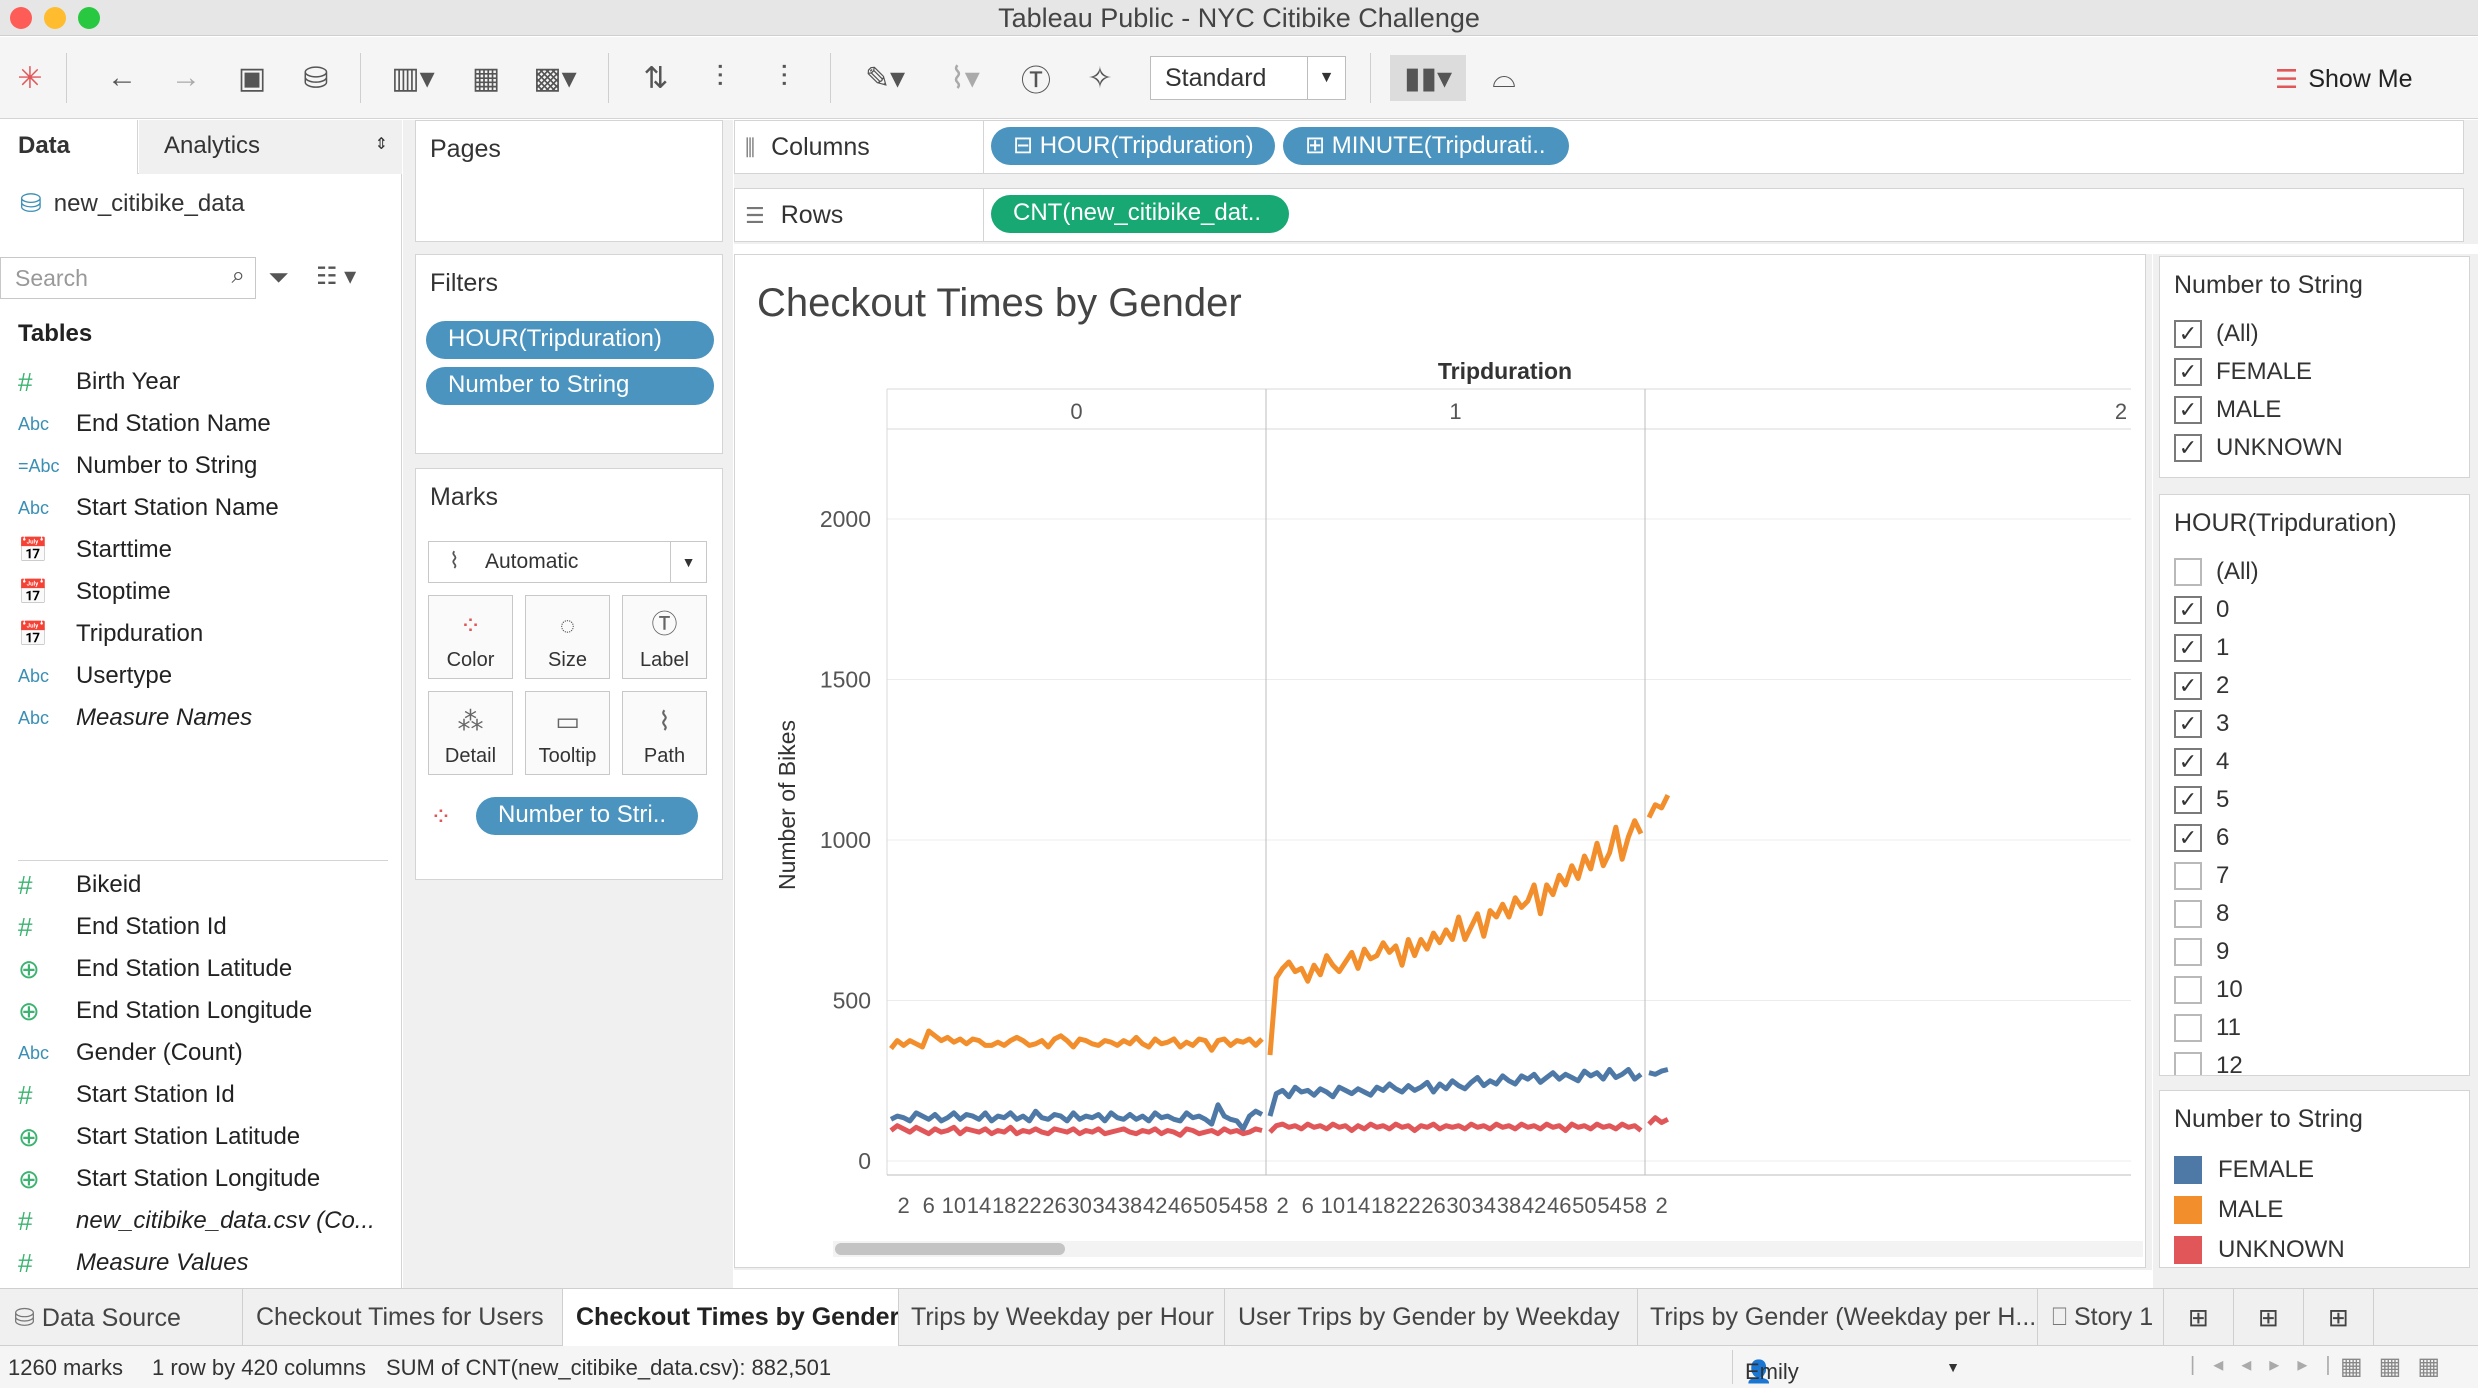 The image size is (2478, 1388). I want to click on legend-item: FEMALE, so click(2244, 1170).